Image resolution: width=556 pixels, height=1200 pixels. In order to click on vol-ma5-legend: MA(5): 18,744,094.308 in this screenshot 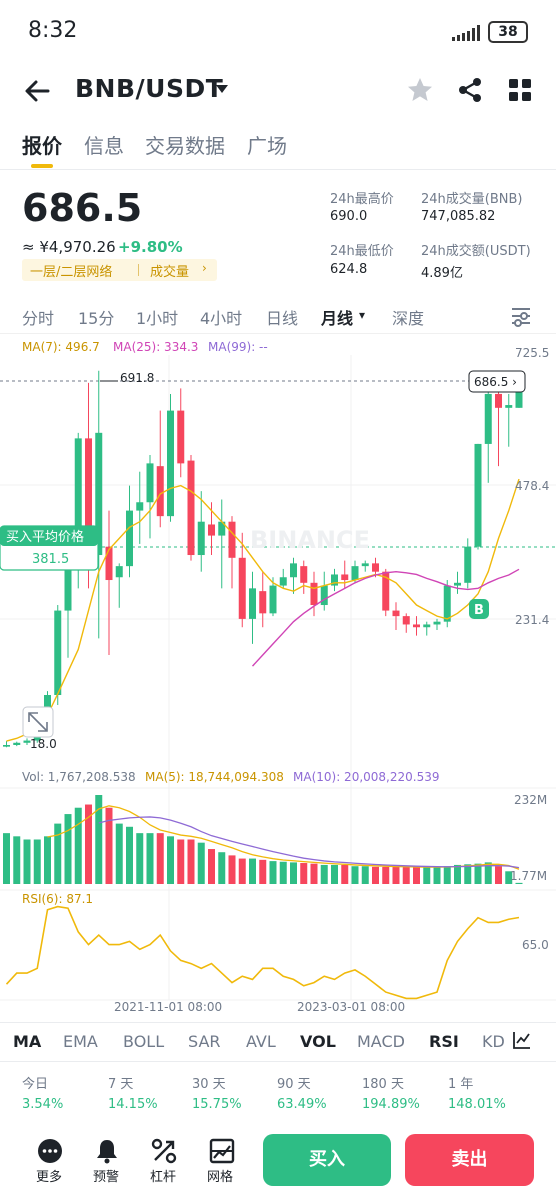, I will do `click(214, 777)`.